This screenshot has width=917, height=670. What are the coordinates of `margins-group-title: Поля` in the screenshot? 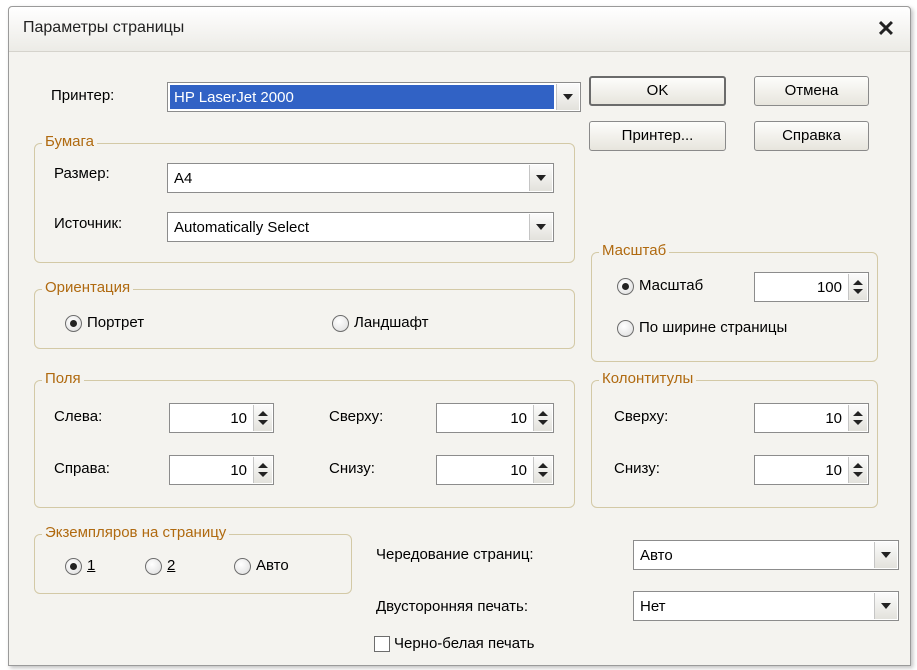 It's located at (63, 378).